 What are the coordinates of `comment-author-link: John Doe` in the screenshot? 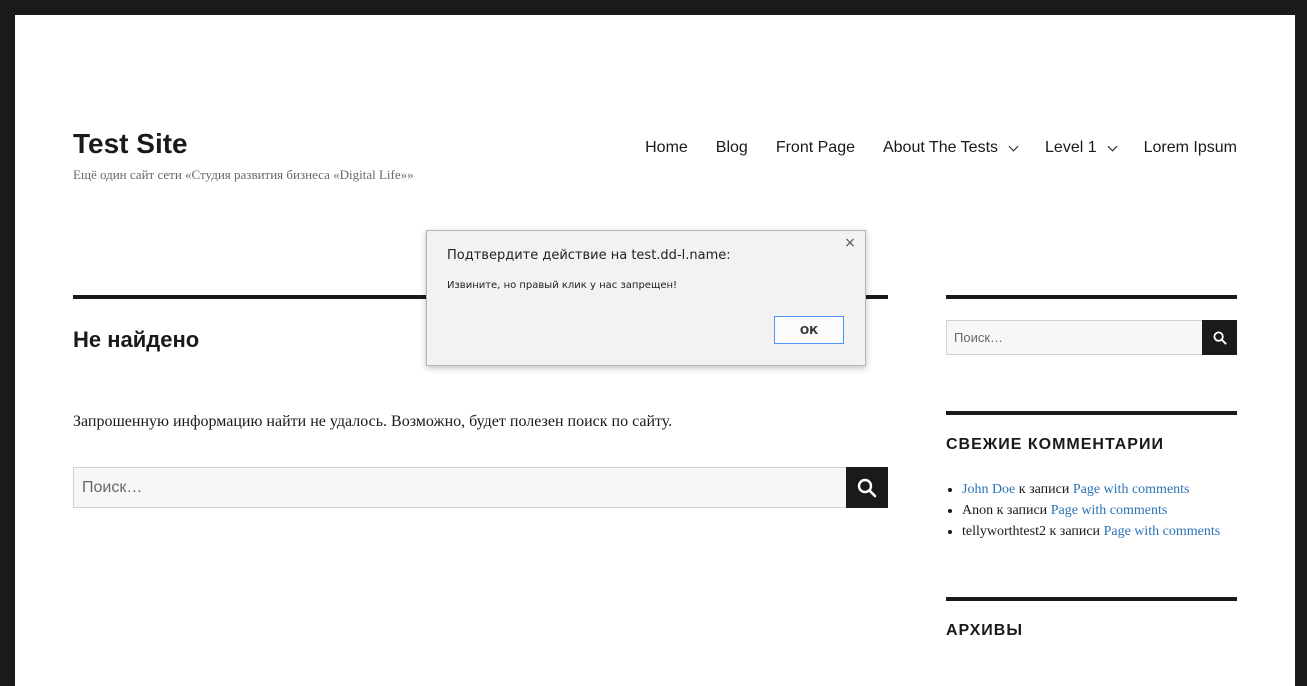 It's located at (988, 489).